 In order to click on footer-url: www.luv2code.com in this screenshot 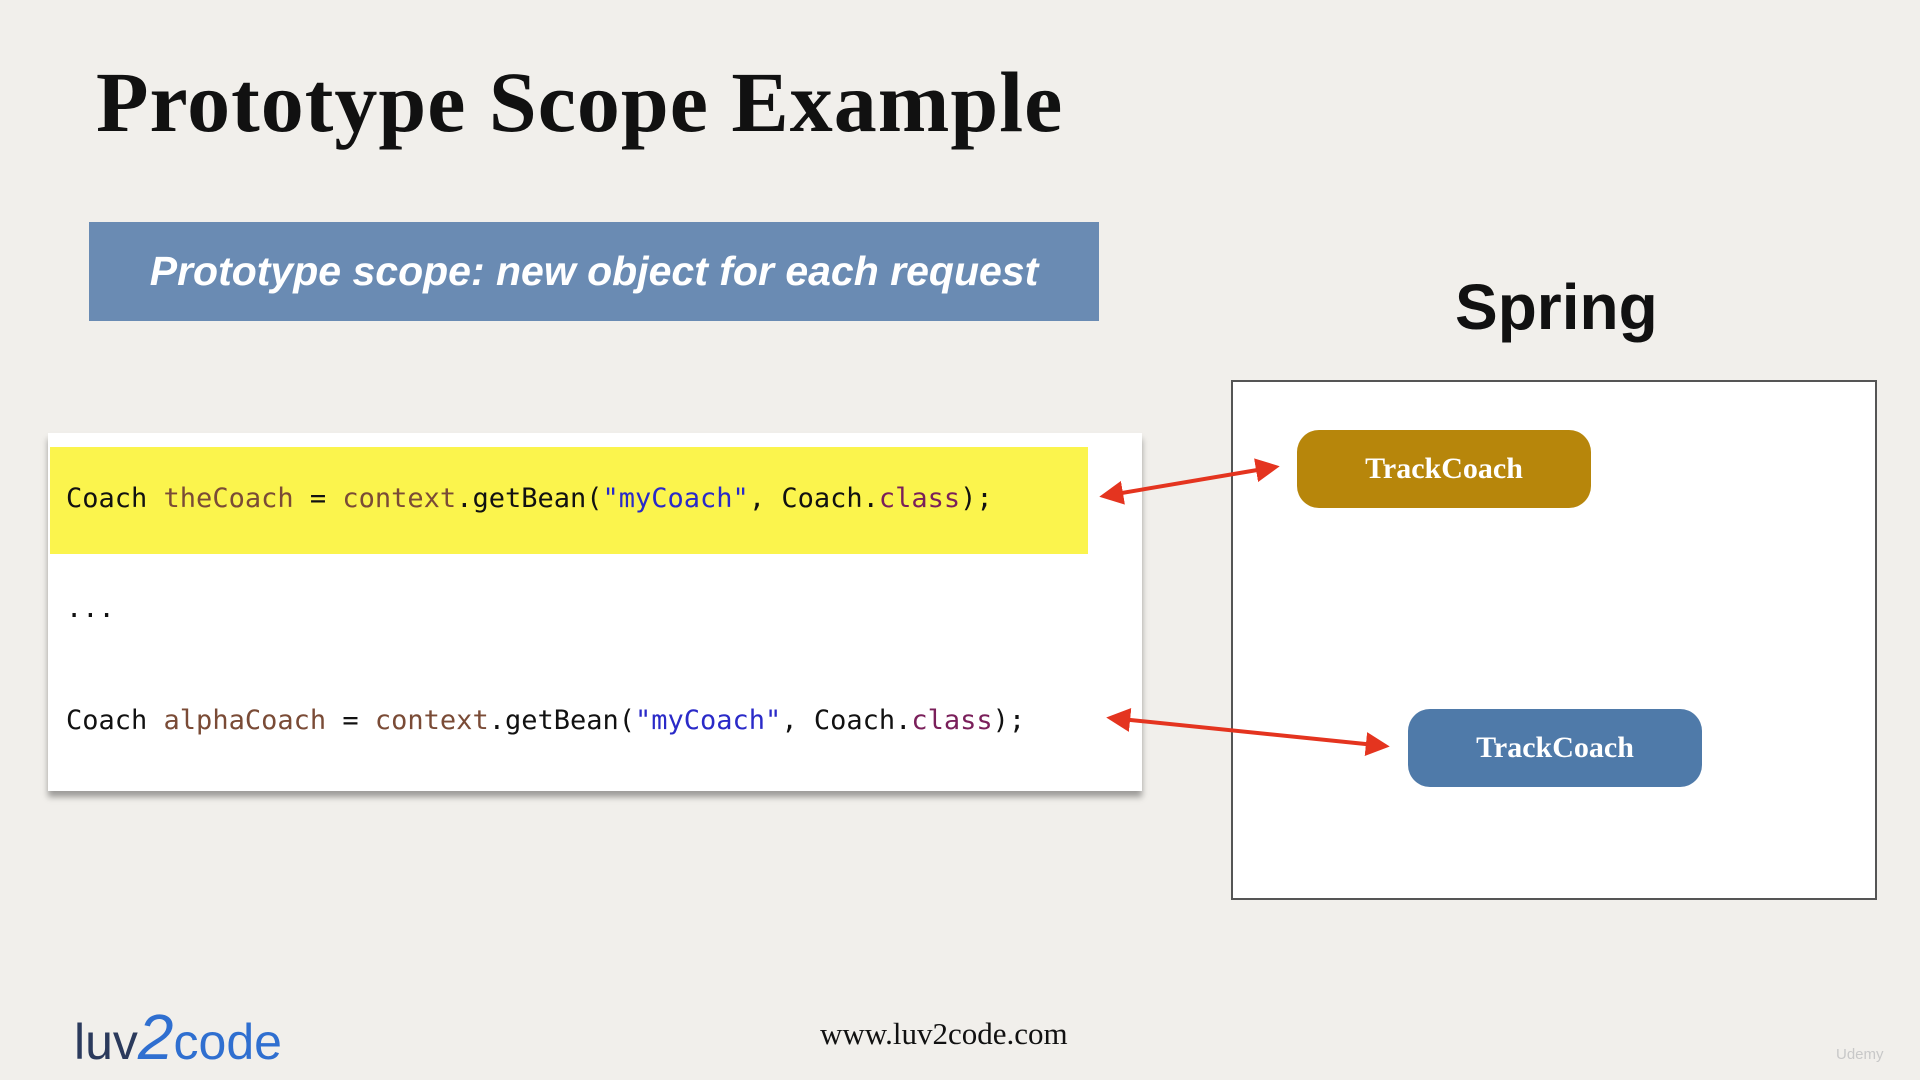, I will do `click(944, 1033)`.